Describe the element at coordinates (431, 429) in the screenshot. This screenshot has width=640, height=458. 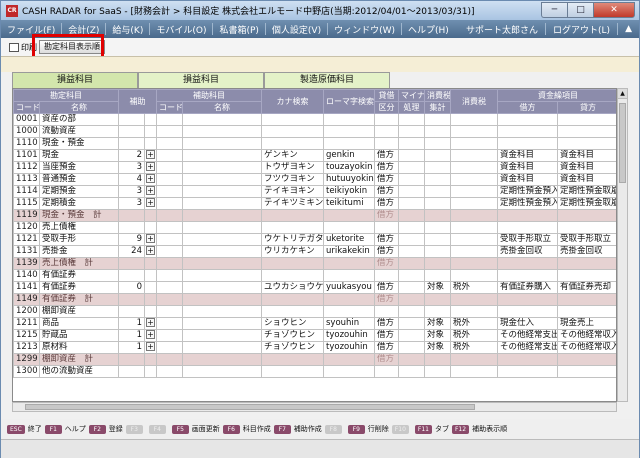
I see `fkey-f11: F11 タブ` at that location.